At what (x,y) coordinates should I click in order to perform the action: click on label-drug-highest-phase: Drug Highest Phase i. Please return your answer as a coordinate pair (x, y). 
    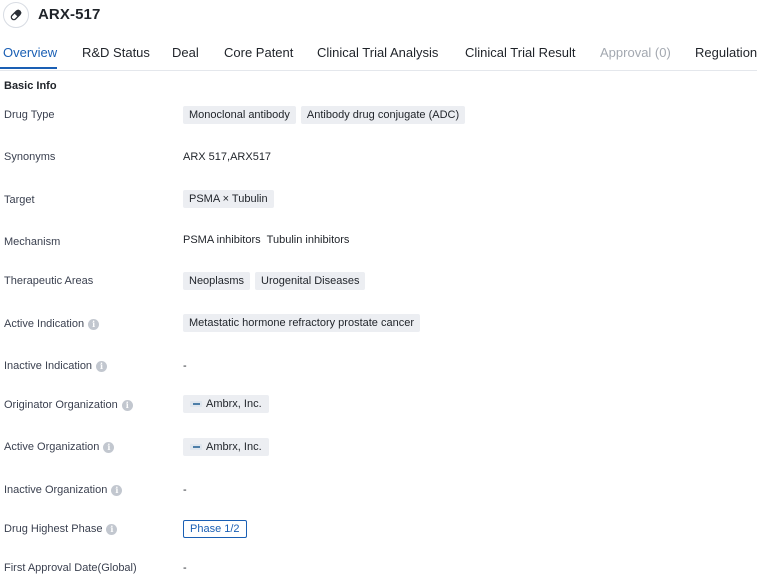
    Looking at the image, I should click on (60, 529).